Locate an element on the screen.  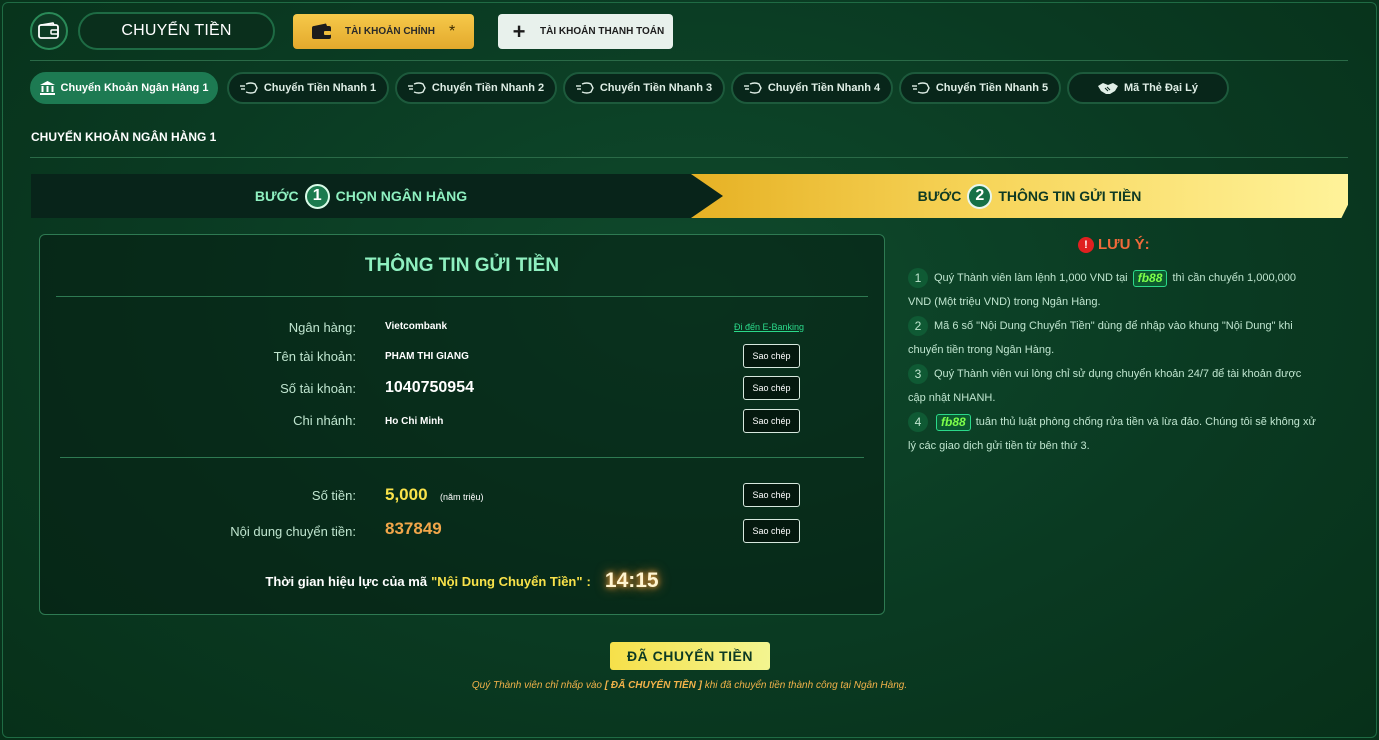
account-name-label: Tên tài khoản: is located at coordinates (314, 356).